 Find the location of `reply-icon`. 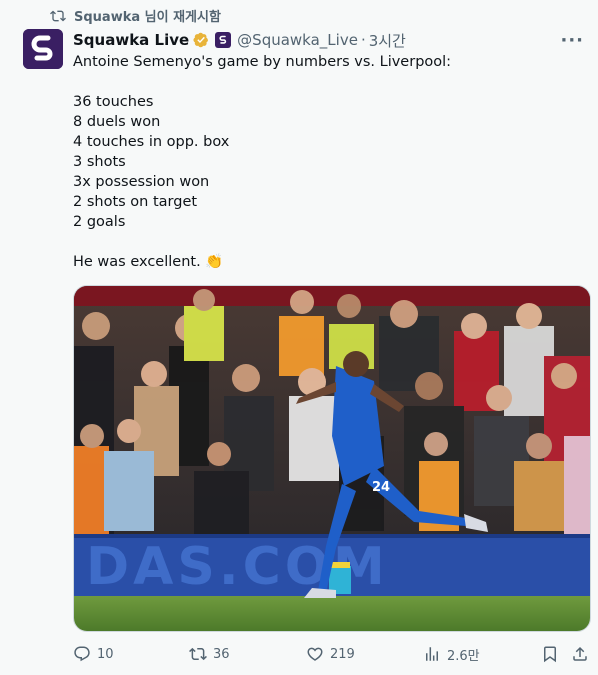

reply-icon is located at coordinates (82, 654).